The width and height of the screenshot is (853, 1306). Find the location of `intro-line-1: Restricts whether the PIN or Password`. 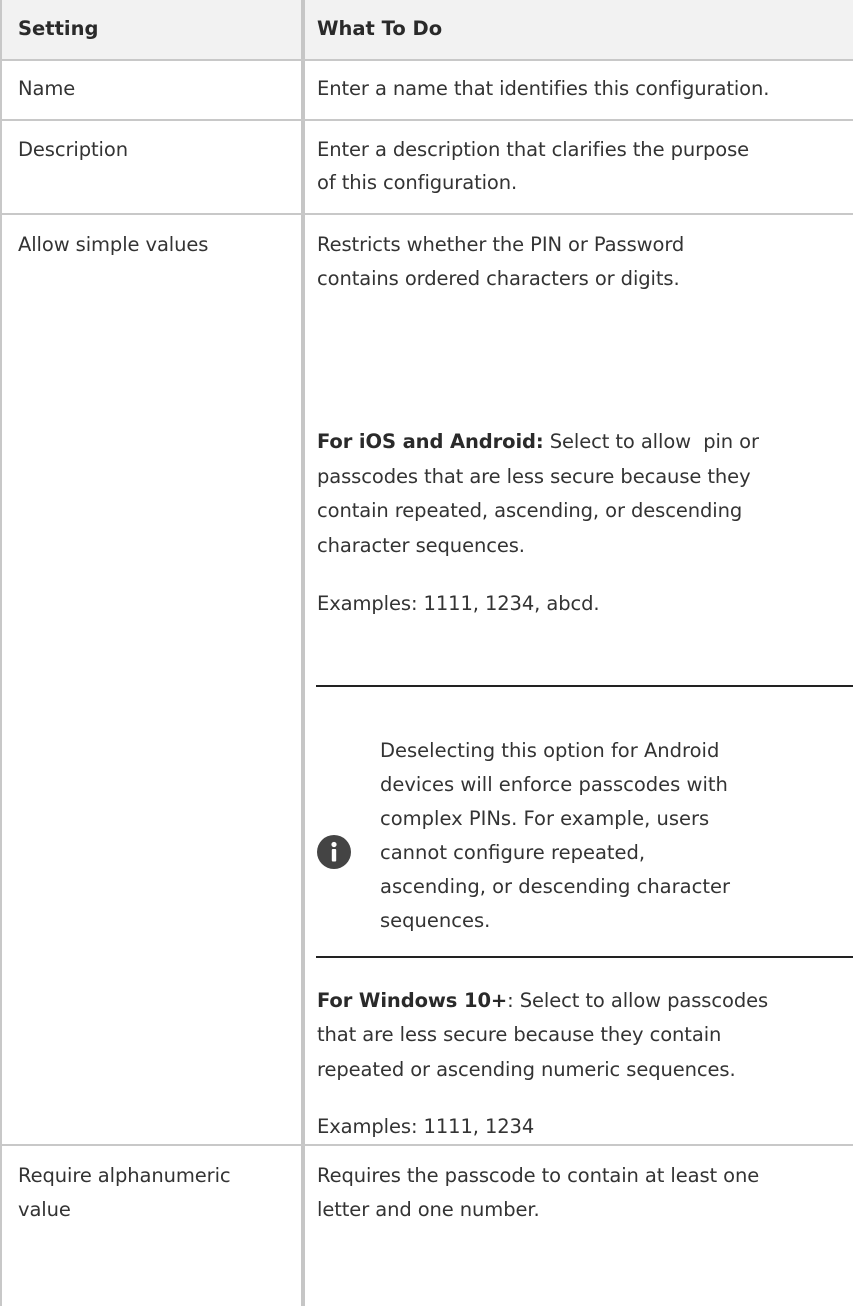

intro-line-1: Restricts whether the PIN or Password is located at coordinates (501, 244).